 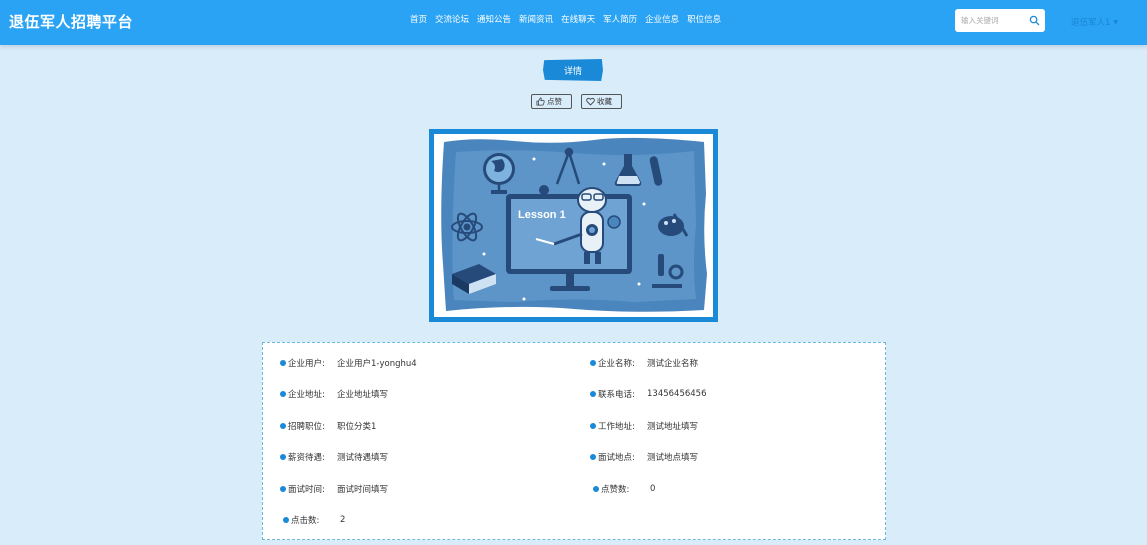 I want to click on info-label: 点击数:, so click(x=305, y=521).